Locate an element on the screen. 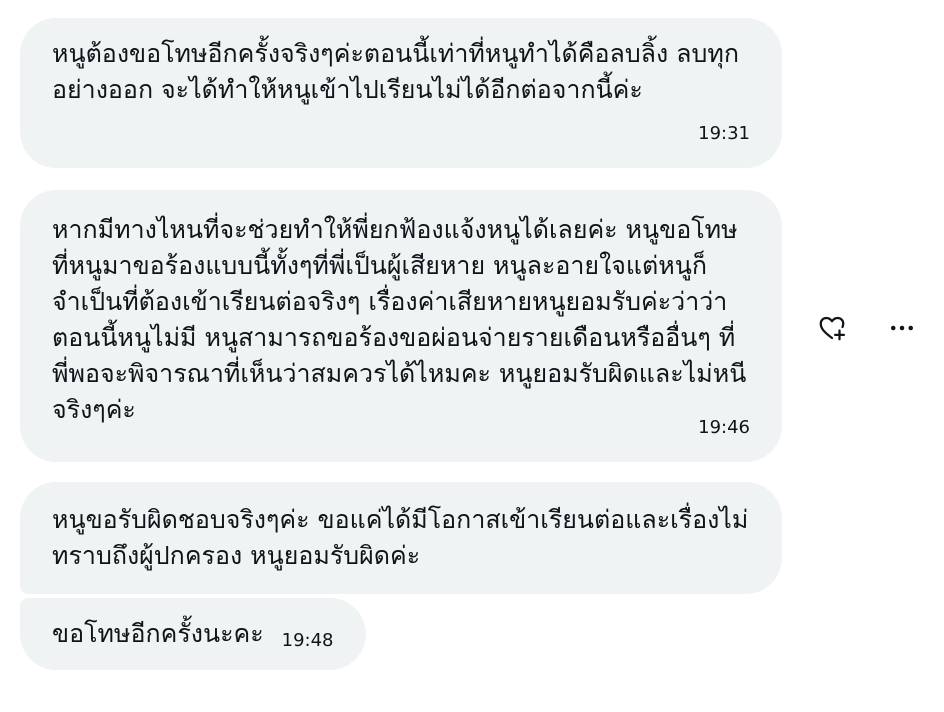 This screenshot has width=944, height=712. message-bubble: ขอโทษอีกครั้งนะคะ 19:48 is located at coordinates (193, 634).